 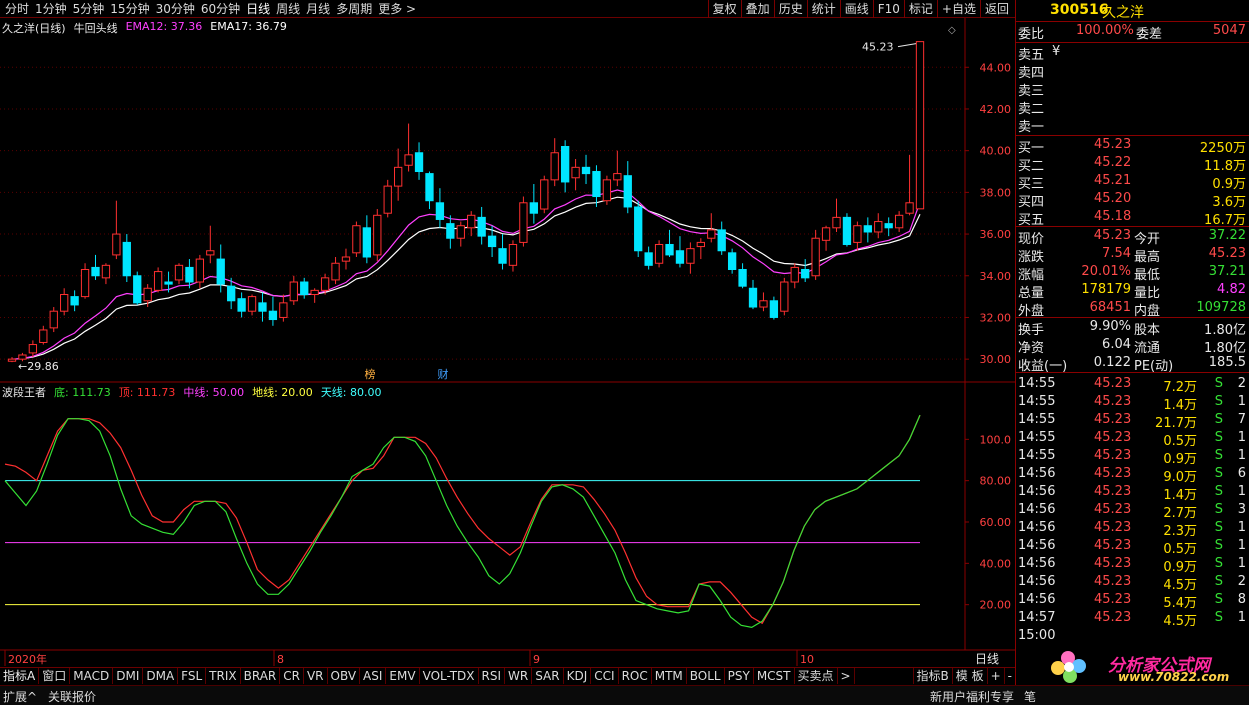 I want to click on period-tab-5: 60分钟, so click(x=220, y=9).